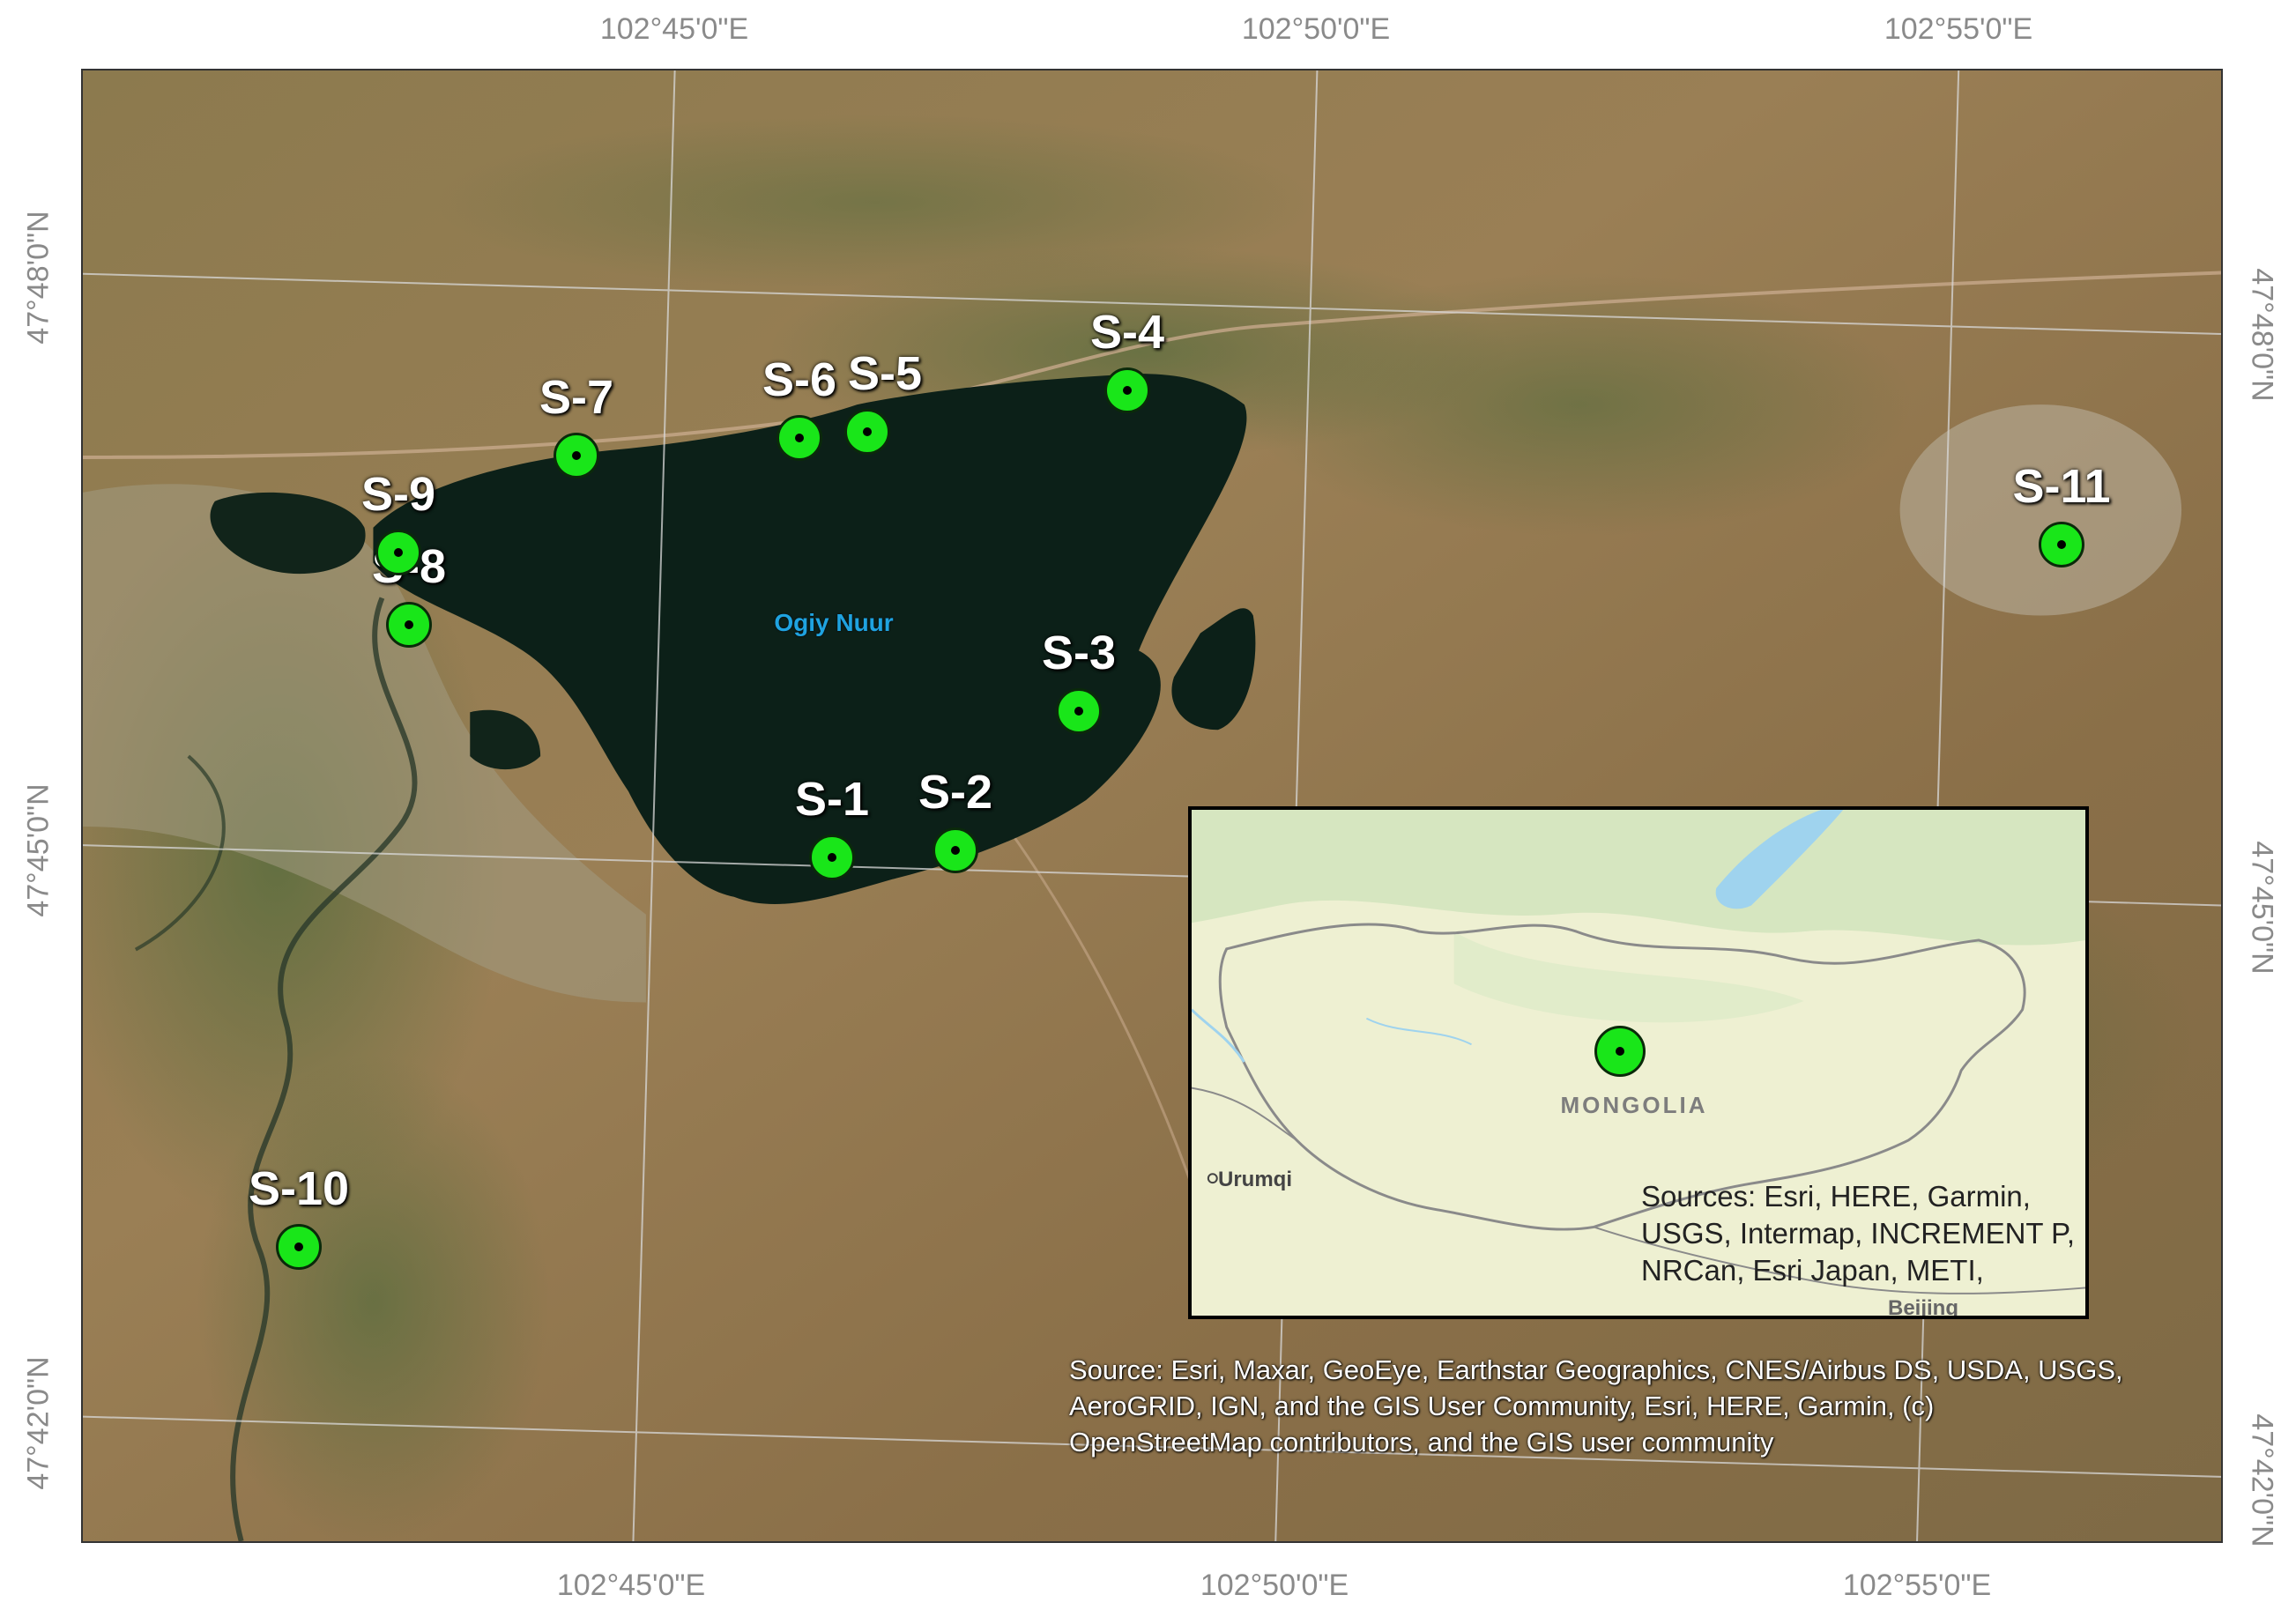 The height and width of the screenshot is (1617, 2296). I want to click on site-marker-s2, so click(955, 850).